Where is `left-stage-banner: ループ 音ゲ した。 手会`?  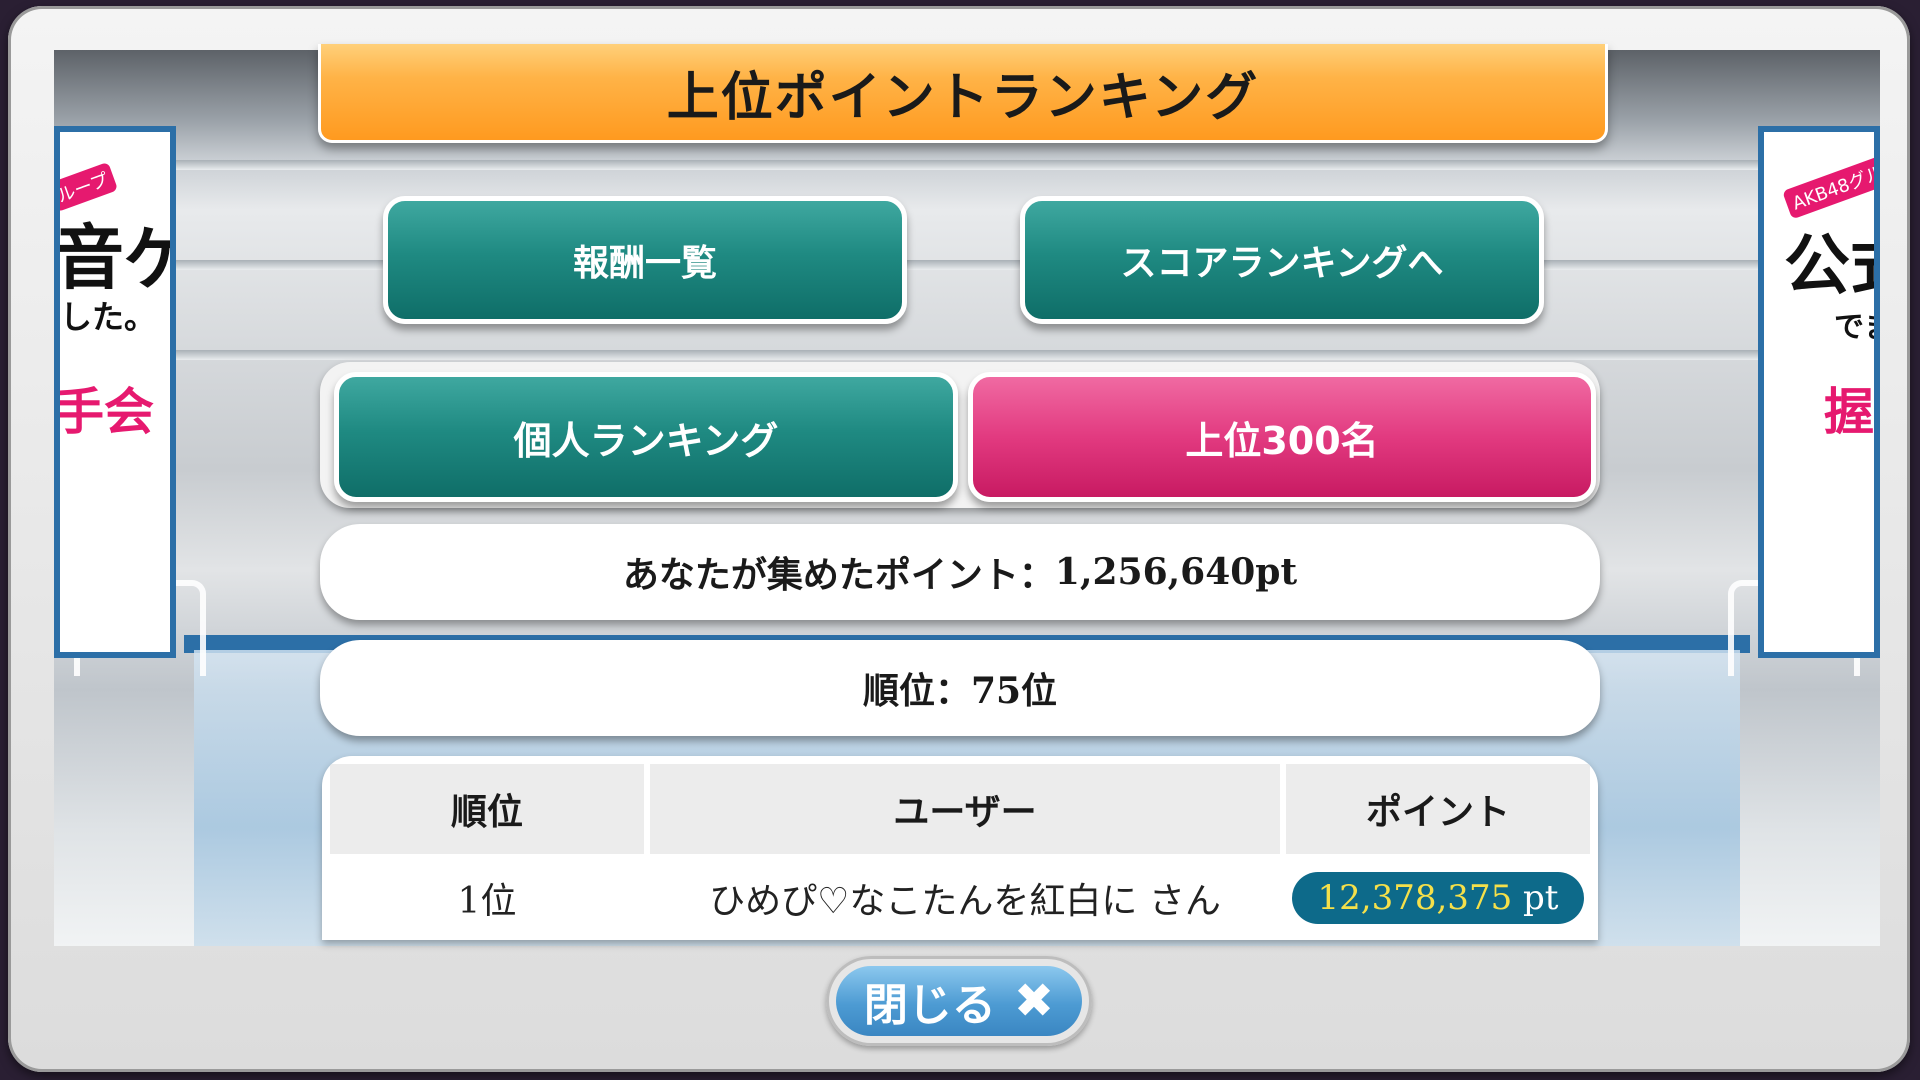
left-stage-banner: ループ 音ゲ した。 手会 is located at coordinates (115, 392).